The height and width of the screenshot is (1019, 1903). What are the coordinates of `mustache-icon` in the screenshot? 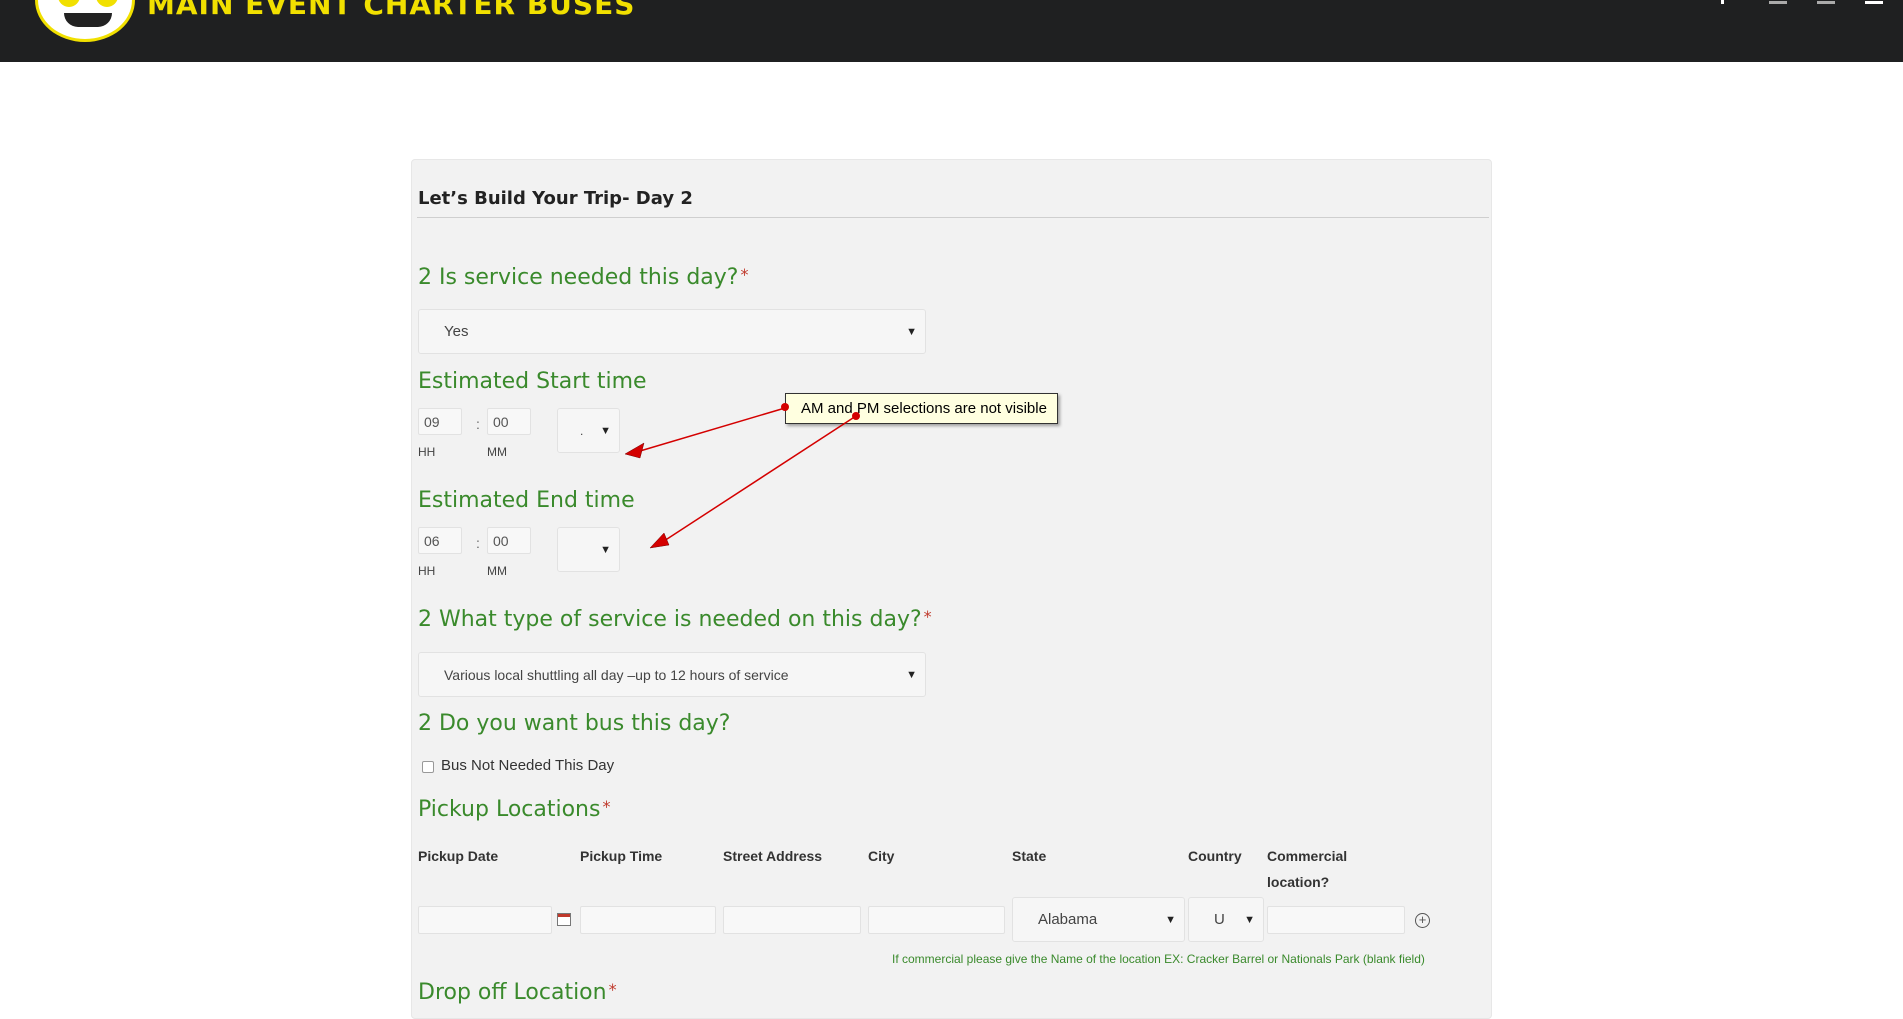 It's located at (88, 20).